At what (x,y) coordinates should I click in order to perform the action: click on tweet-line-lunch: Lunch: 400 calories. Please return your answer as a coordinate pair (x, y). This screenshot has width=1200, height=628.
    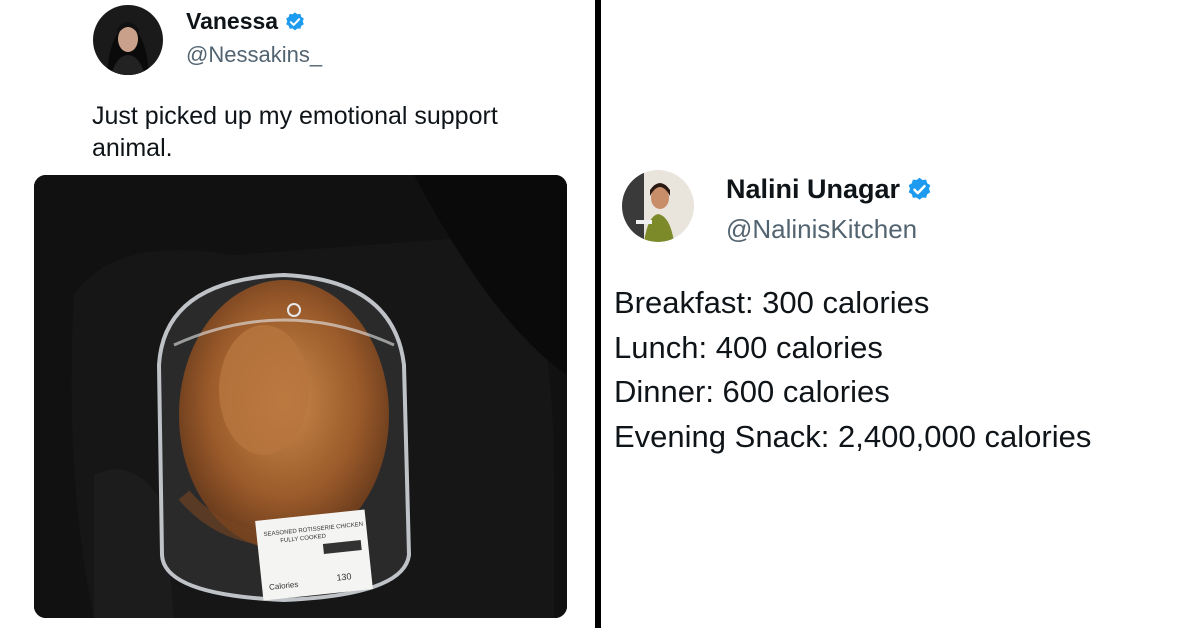
    Looking at the image, I should click on (748, 347).